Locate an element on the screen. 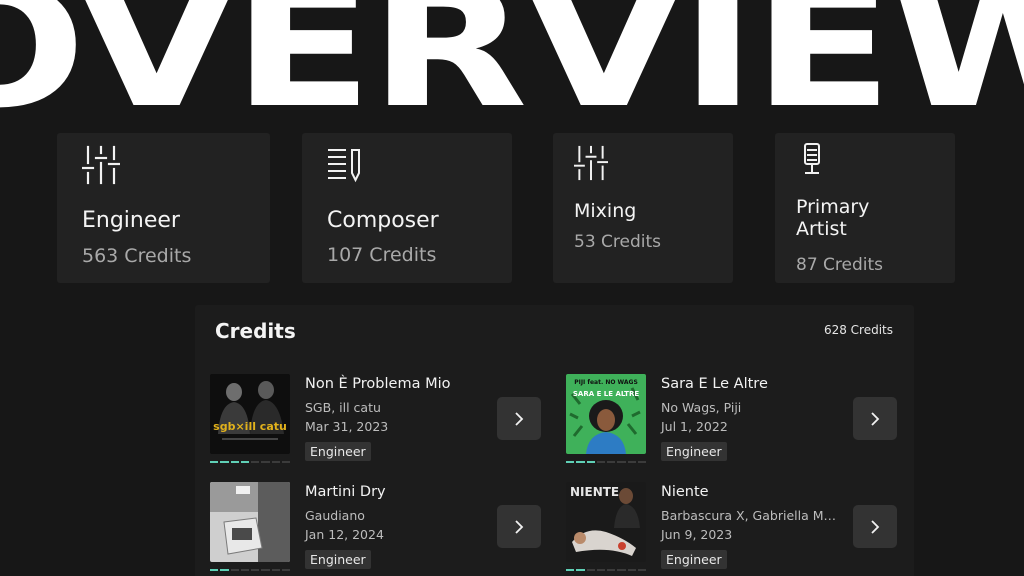 Image resolution: width=1024 pixels, height=576 pixels. role-credit-count: 563 Credits is located at coordinates (137, 256).